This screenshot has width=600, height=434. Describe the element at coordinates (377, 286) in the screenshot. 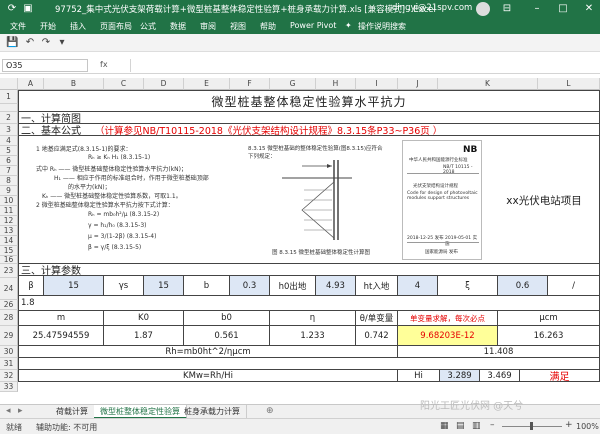

I see `param-ht-label: ht入地` at that location.